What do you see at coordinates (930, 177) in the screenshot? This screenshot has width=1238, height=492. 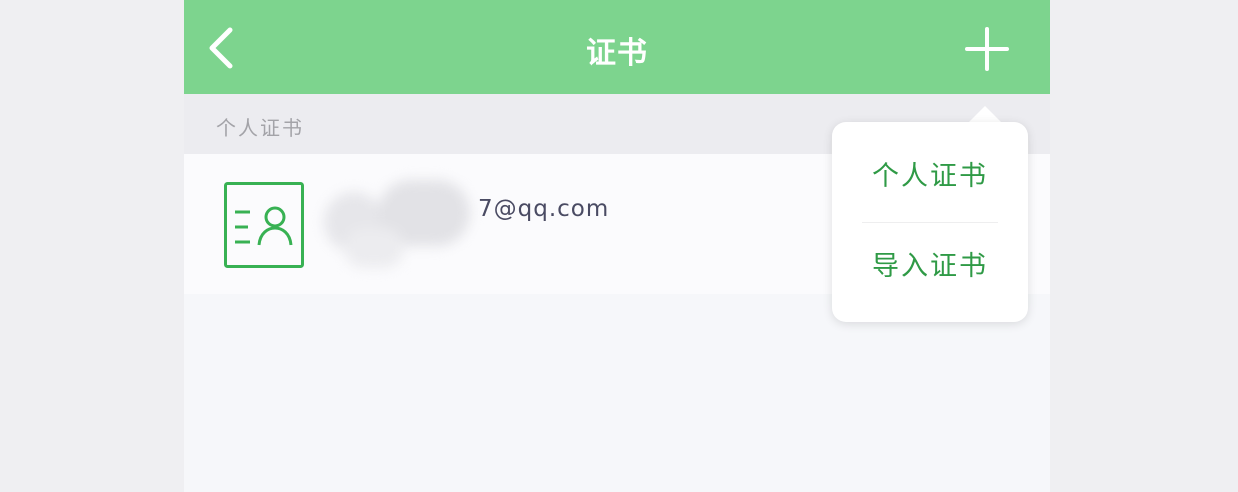 I see `menu-item-personal-certificate: 个人证书` at bounding box center [930, 177].